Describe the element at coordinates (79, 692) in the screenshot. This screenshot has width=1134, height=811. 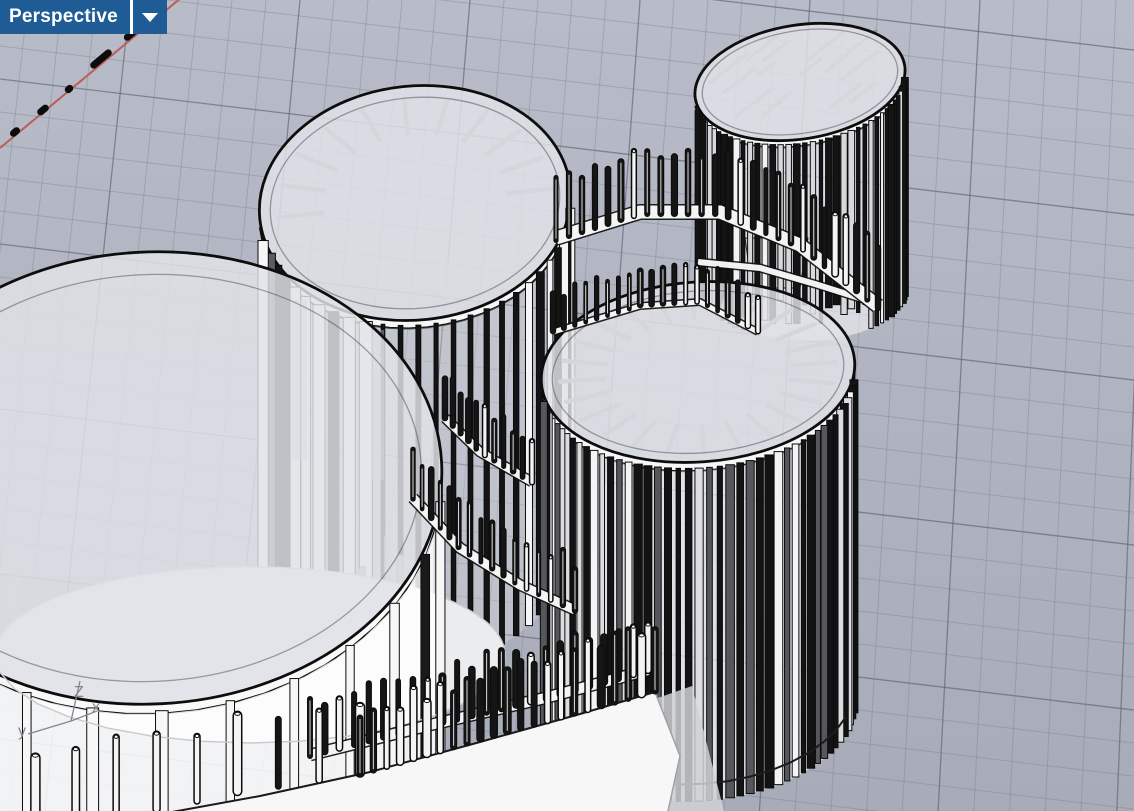
I see `svg-text: Z` at that location.